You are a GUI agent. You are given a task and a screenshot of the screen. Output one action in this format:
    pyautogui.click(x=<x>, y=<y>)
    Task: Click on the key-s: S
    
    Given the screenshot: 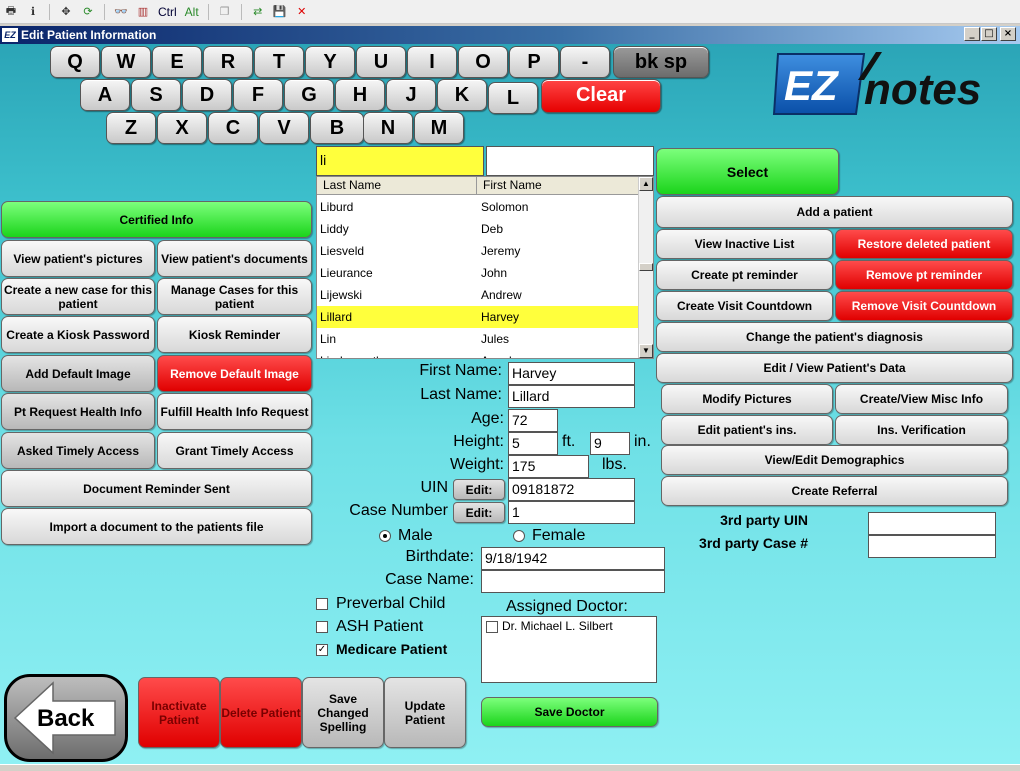 What is the action you would take?
    pyautogui.click(x=156, y=95)
    